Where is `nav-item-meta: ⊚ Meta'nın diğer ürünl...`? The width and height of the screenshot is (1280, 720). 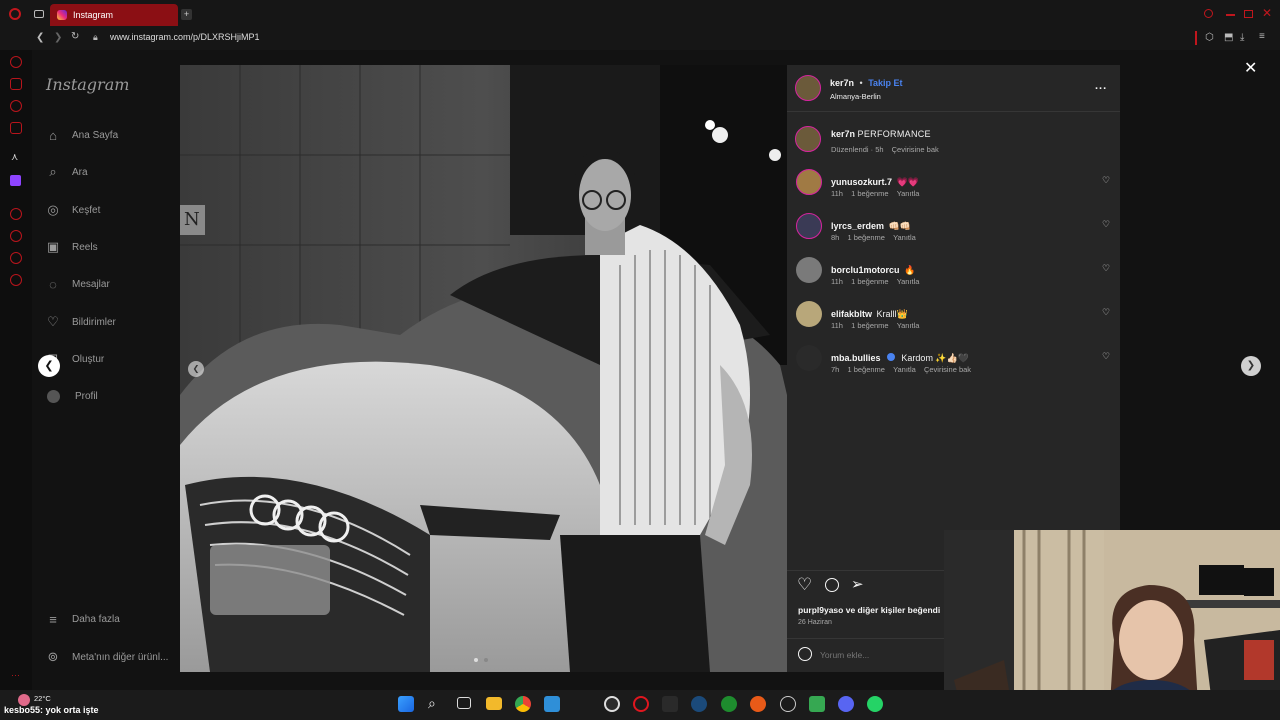
nav-item-meta: ⊚ Meta'nın diğer ürünl... is located at coordinates (106, 657).